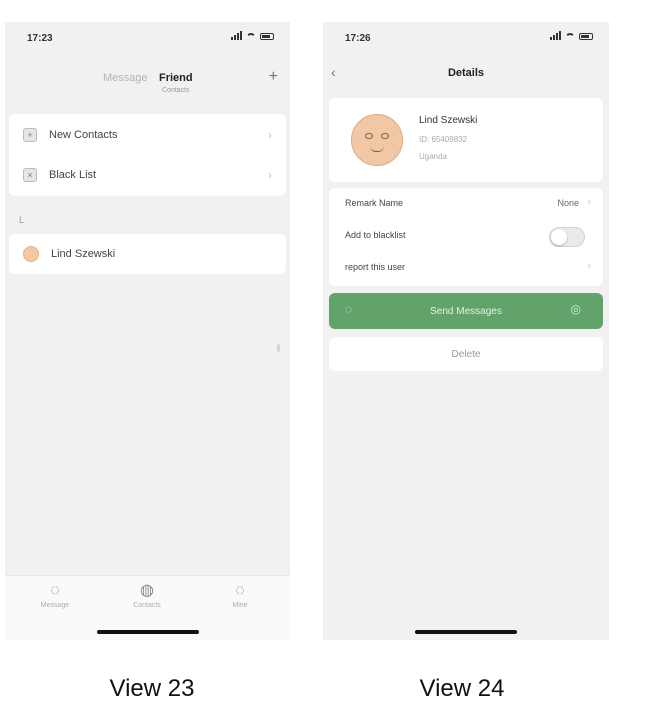 This screenshot has width=651, height=721. Describe the element at coordinates (147, 39) in the screenshot. I see `status-bar: 17:23` at that location.